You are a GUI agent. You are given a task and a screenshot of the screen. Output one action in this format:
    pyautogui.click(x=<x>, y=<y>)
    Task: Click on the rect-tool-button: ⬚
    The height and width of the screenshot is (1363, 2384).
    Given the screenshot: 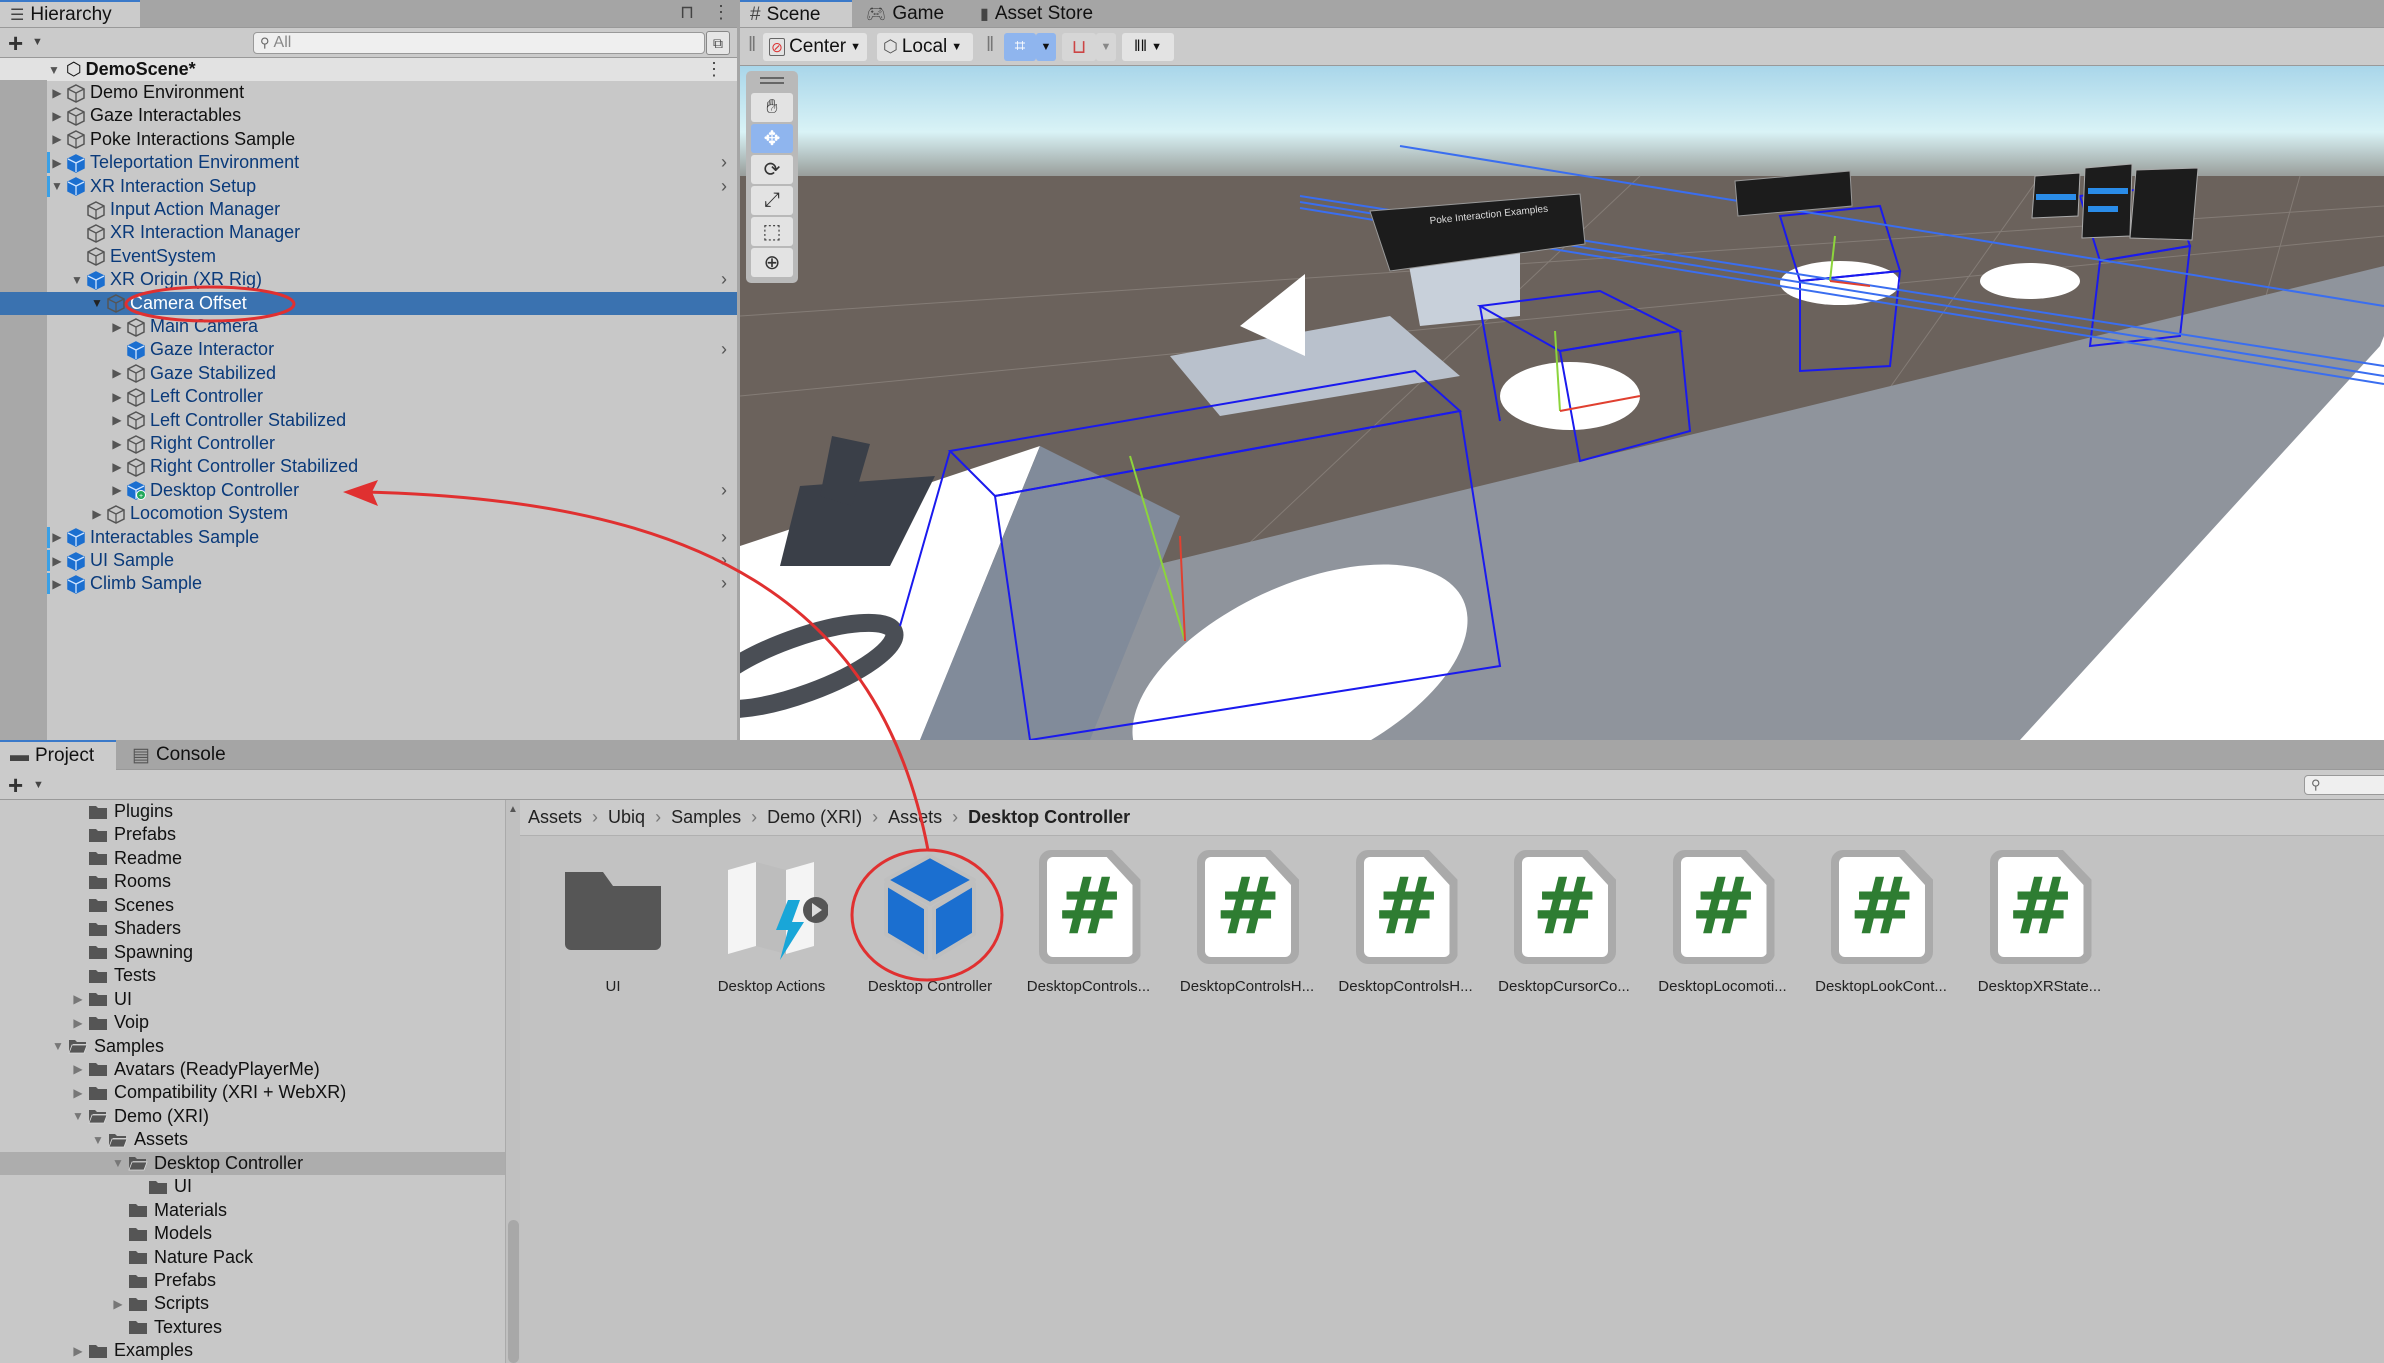 What is the action you would take?
    pyautogui.click(x=772, y=231)
    